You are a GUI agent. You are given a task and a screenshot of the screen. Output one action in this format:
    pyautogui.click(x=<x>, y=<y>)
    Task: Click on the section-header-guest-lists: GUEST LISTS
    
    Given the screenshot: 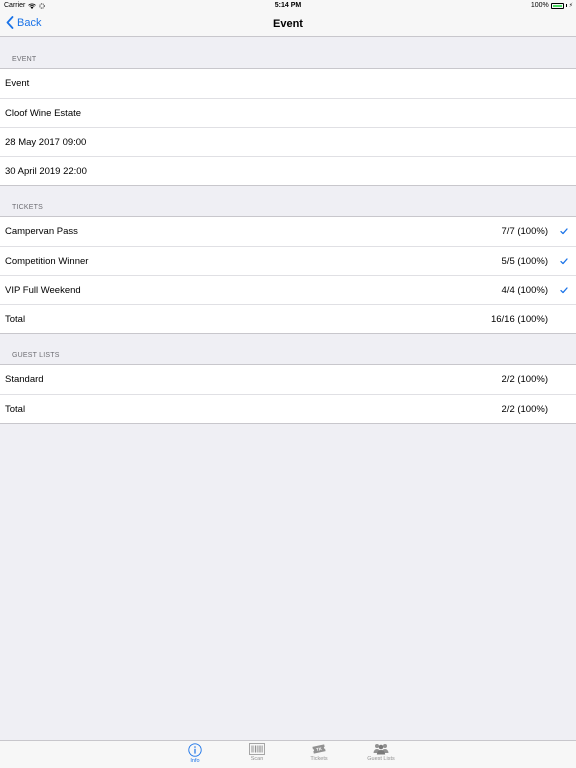 What is the action you would take?
    pyautogui.click(x=36, y=355)
    